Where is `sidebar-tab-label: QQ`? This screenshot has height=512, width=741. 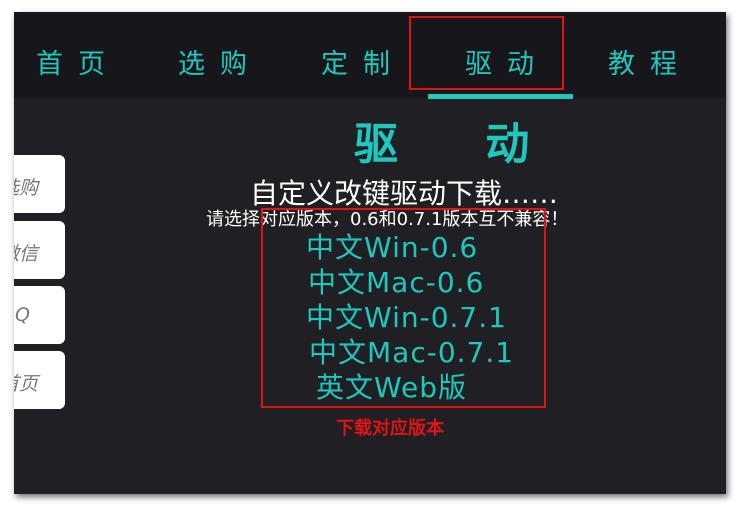
sidebar-tab-label: QQ is located at coordinates (22, 315).